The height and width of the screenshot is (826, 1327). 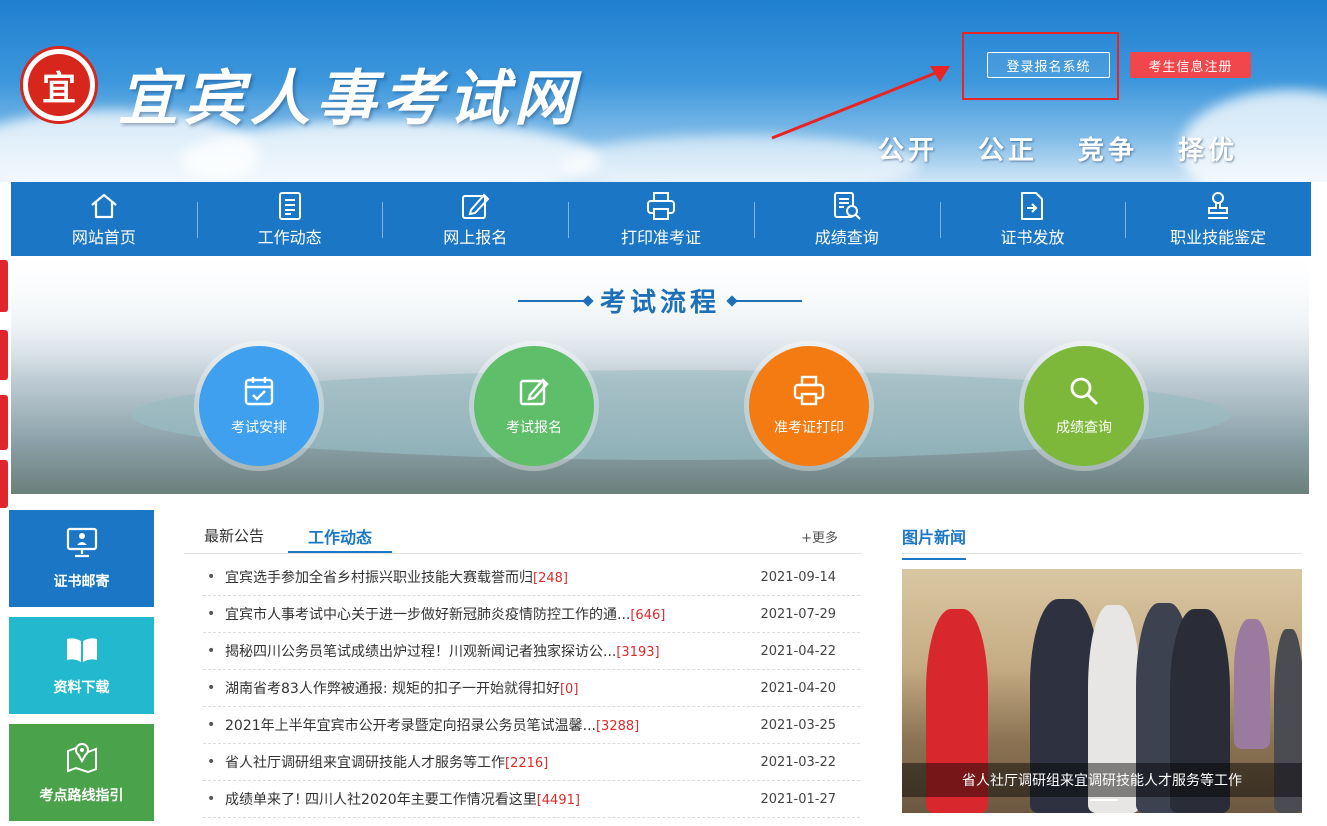 I want to click on login-registration-system-button: 登录报名系统, so click(x=1048, y=65).